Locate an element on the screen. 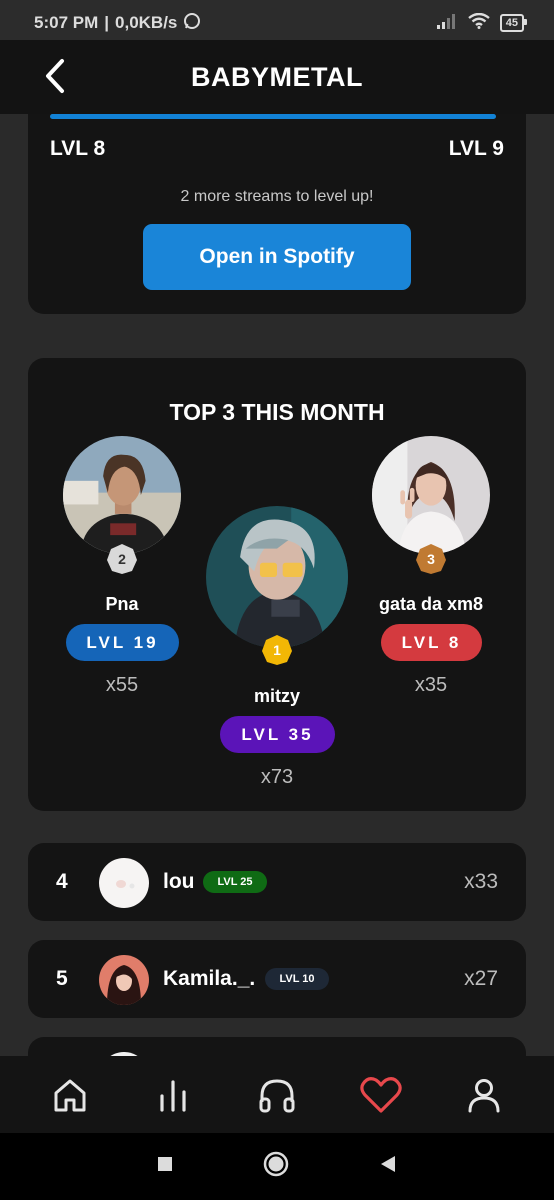  triangle-back-icon is located at coordinates (388, 1164).